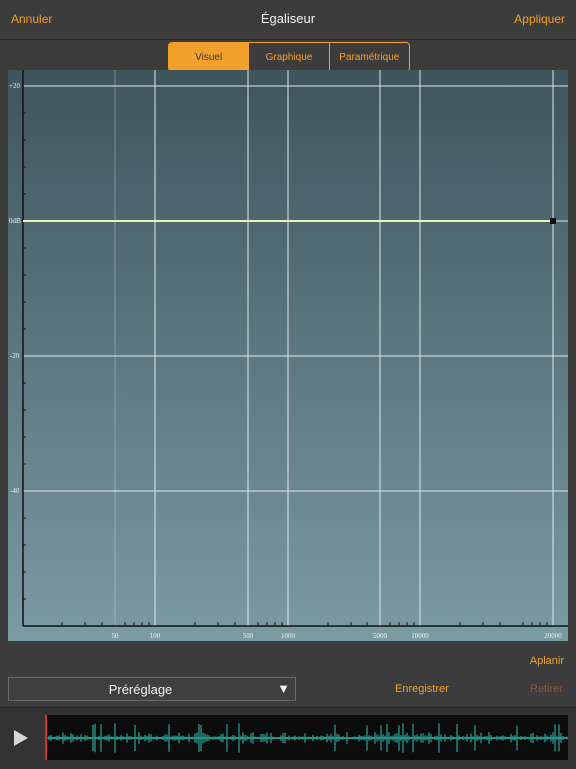 The height and width of the screenshot is (769, 576). Describe the element at coordinates (15, 356) in the screenshot. I see `y-tick-label: -20` at that location.